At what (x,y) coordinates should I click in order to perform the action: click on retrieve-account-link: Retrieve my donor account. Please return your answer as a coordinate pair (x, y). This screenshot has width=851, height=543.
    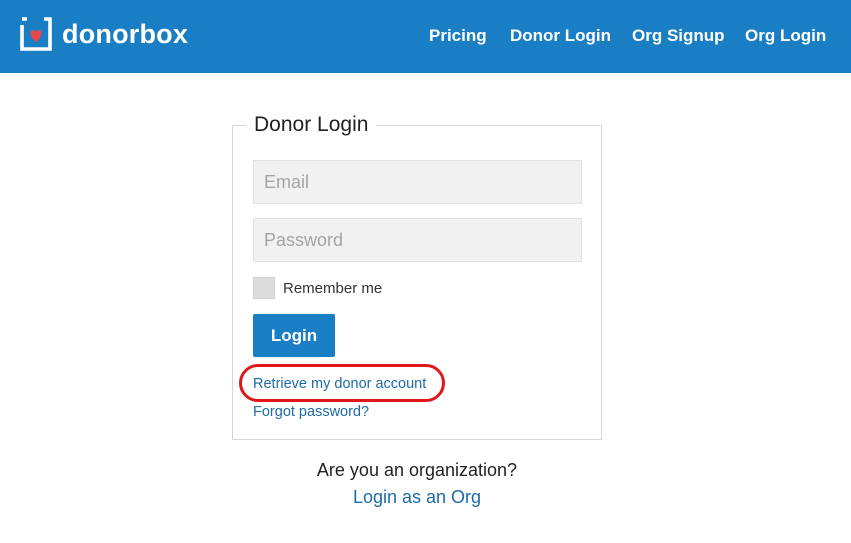
    Looking at the image, I should click on (339, 384).